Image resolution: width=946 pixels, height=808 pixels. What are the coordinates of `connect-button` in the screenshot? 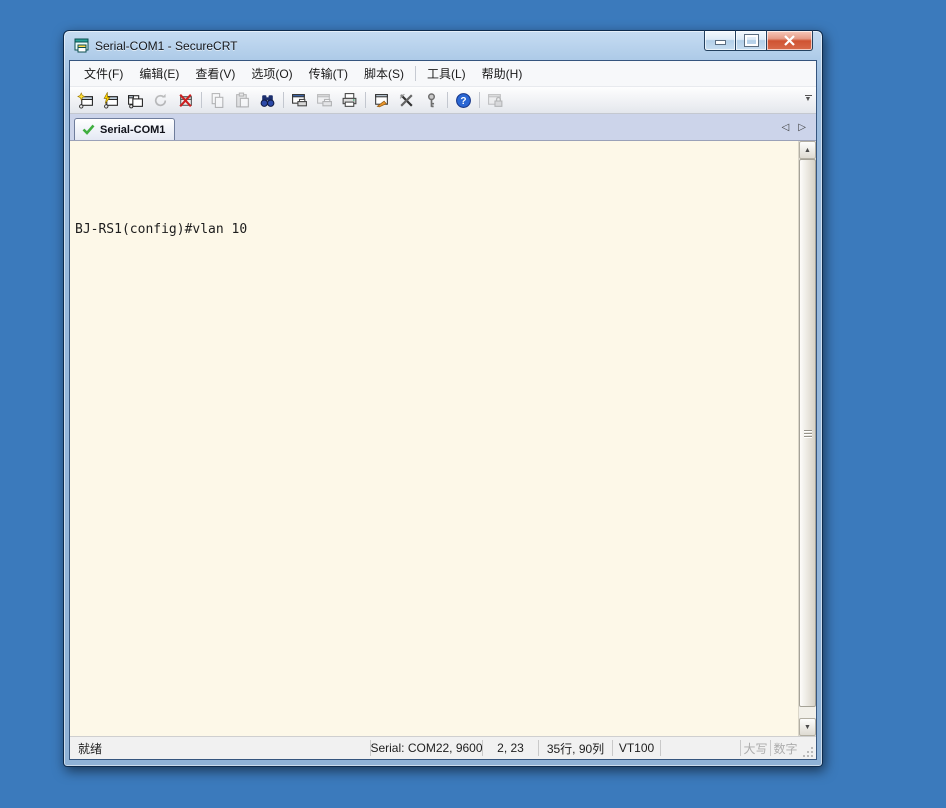 It's located at (110, 100).